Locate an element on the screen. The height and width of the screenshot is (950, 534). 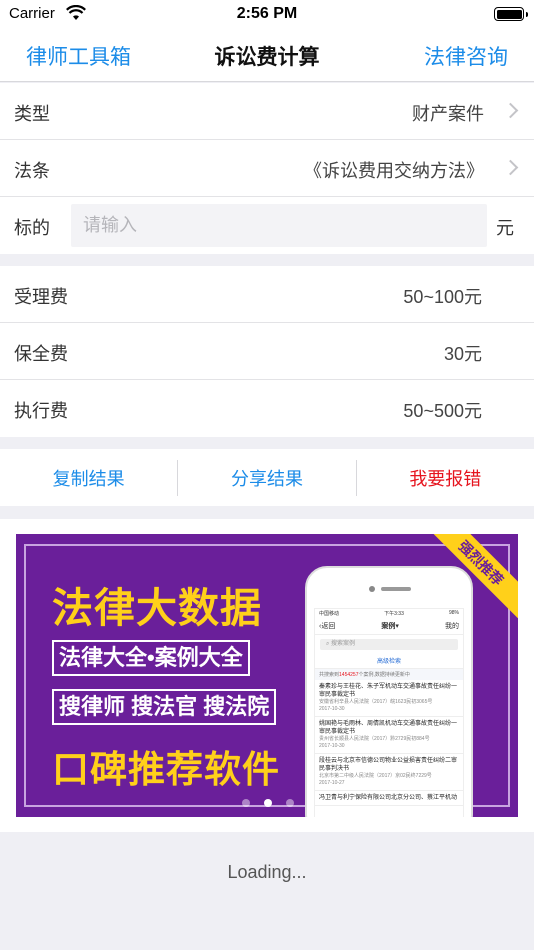
result-row: 受理费 50~100元 is located at coordinates (267, 294).